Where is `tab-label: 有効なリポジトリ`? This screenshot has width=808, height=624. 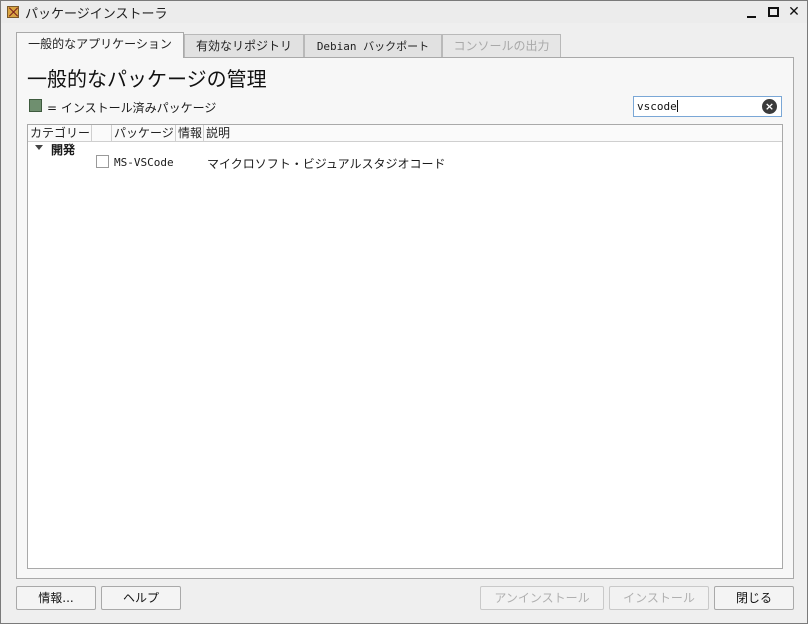 tab-label: 有効なリポジトリ is located at coordinates (243, 46).